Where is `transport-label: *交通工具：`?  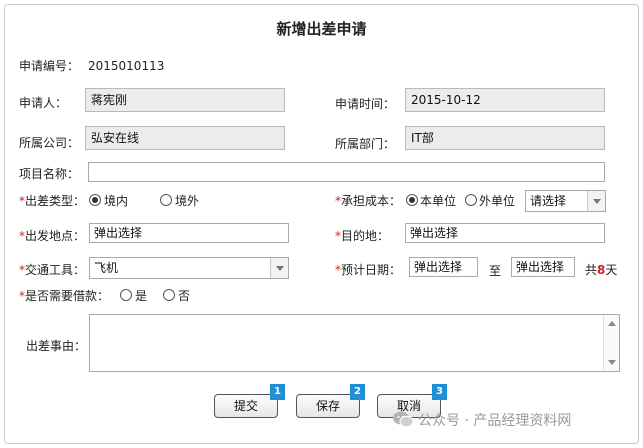 transport-label: *交通工具： is located at coordinates (52, 270).